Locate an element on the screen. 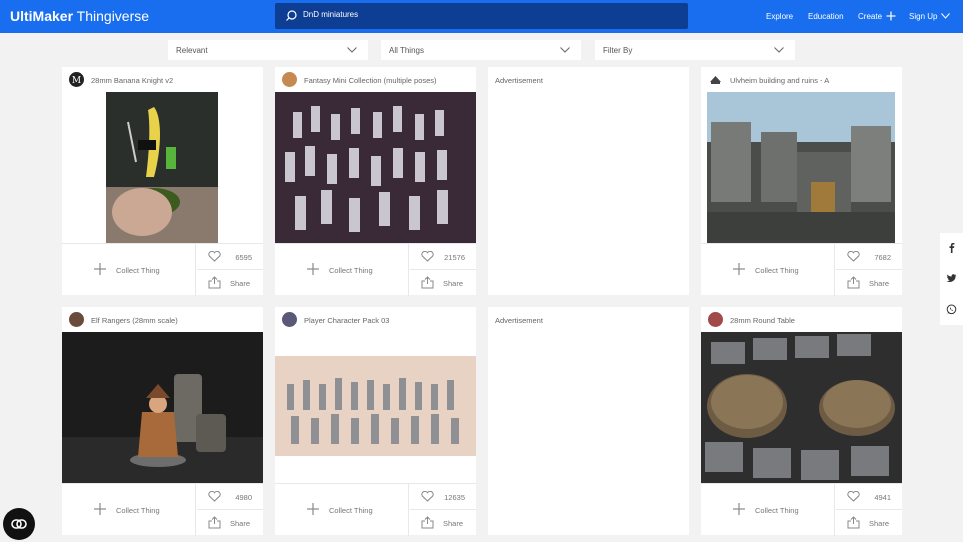 This screenshot has width=963, height=542. nav-education: Education is located at coordinates (826, 16).